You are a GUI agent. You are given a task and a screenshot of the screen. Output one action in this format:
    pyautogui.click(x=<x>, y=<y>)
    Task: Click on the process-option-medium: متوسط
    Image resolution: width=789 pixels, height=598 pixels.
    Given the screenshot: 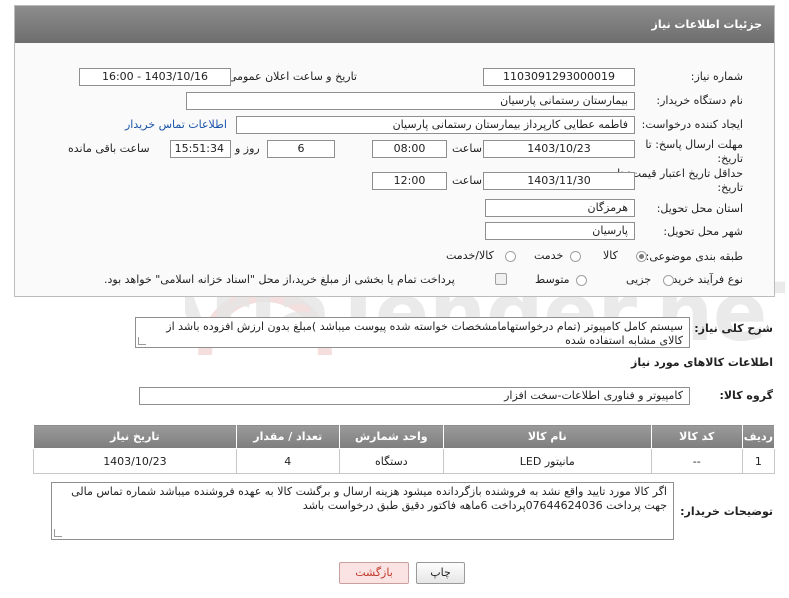 What is the action you would take?
    pyautogui.click(x=552, y=279)
    